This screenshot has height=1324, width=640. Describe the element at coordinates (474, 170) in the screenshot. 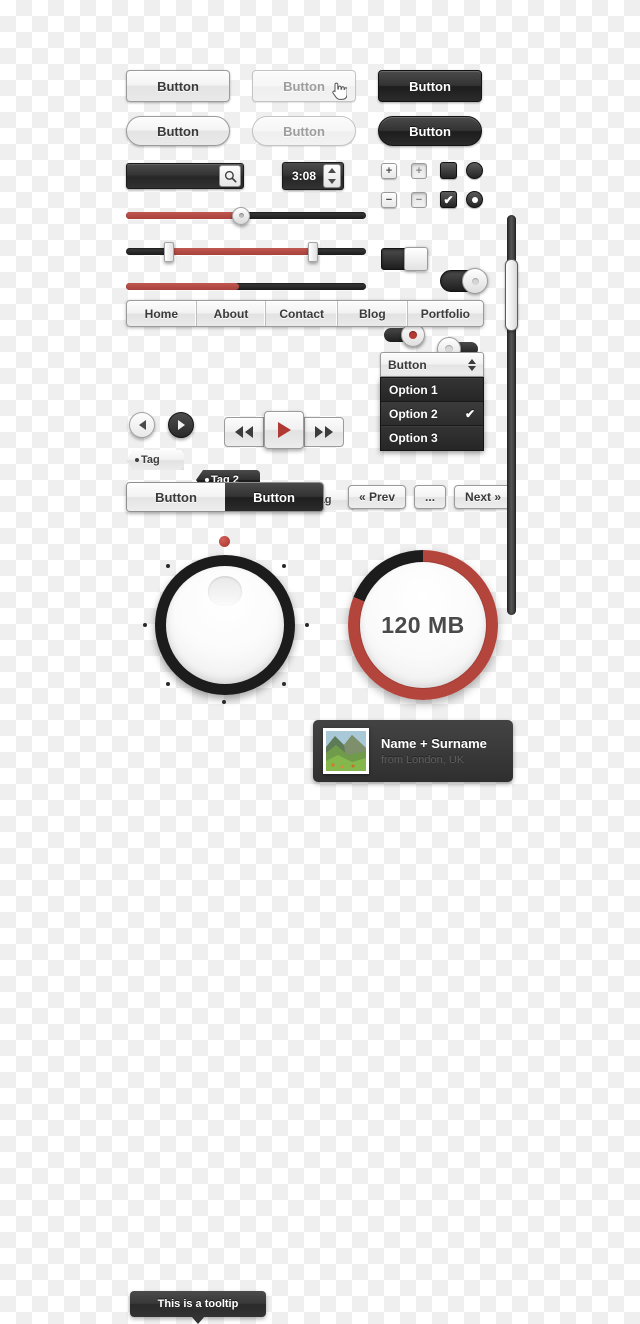

I see `radio-unselected` at that location.